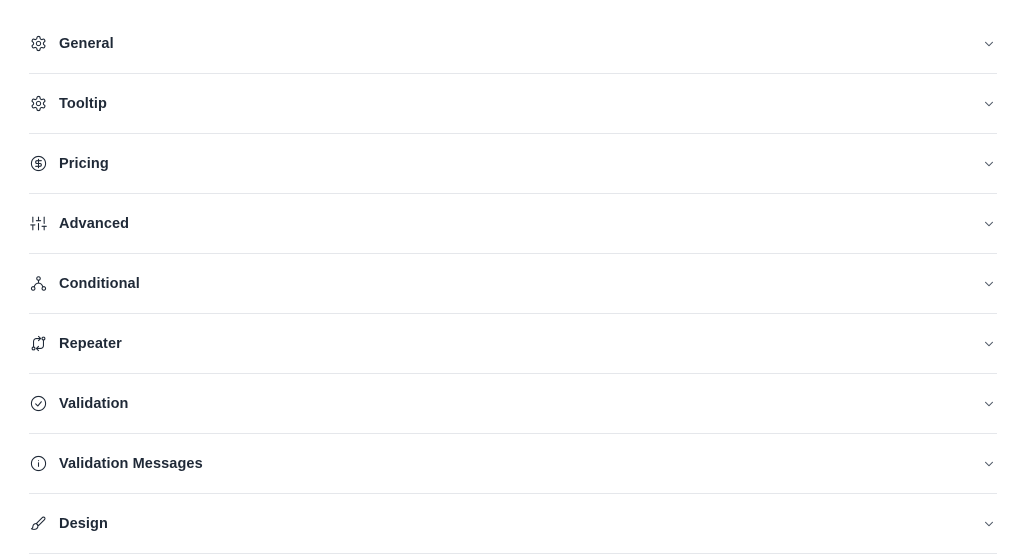 Image resolution: width=1027 pixels, height=559 pixels. Describe the element at coordinates (38, 524) in the screenshot. I see `brush-icon` at that location.